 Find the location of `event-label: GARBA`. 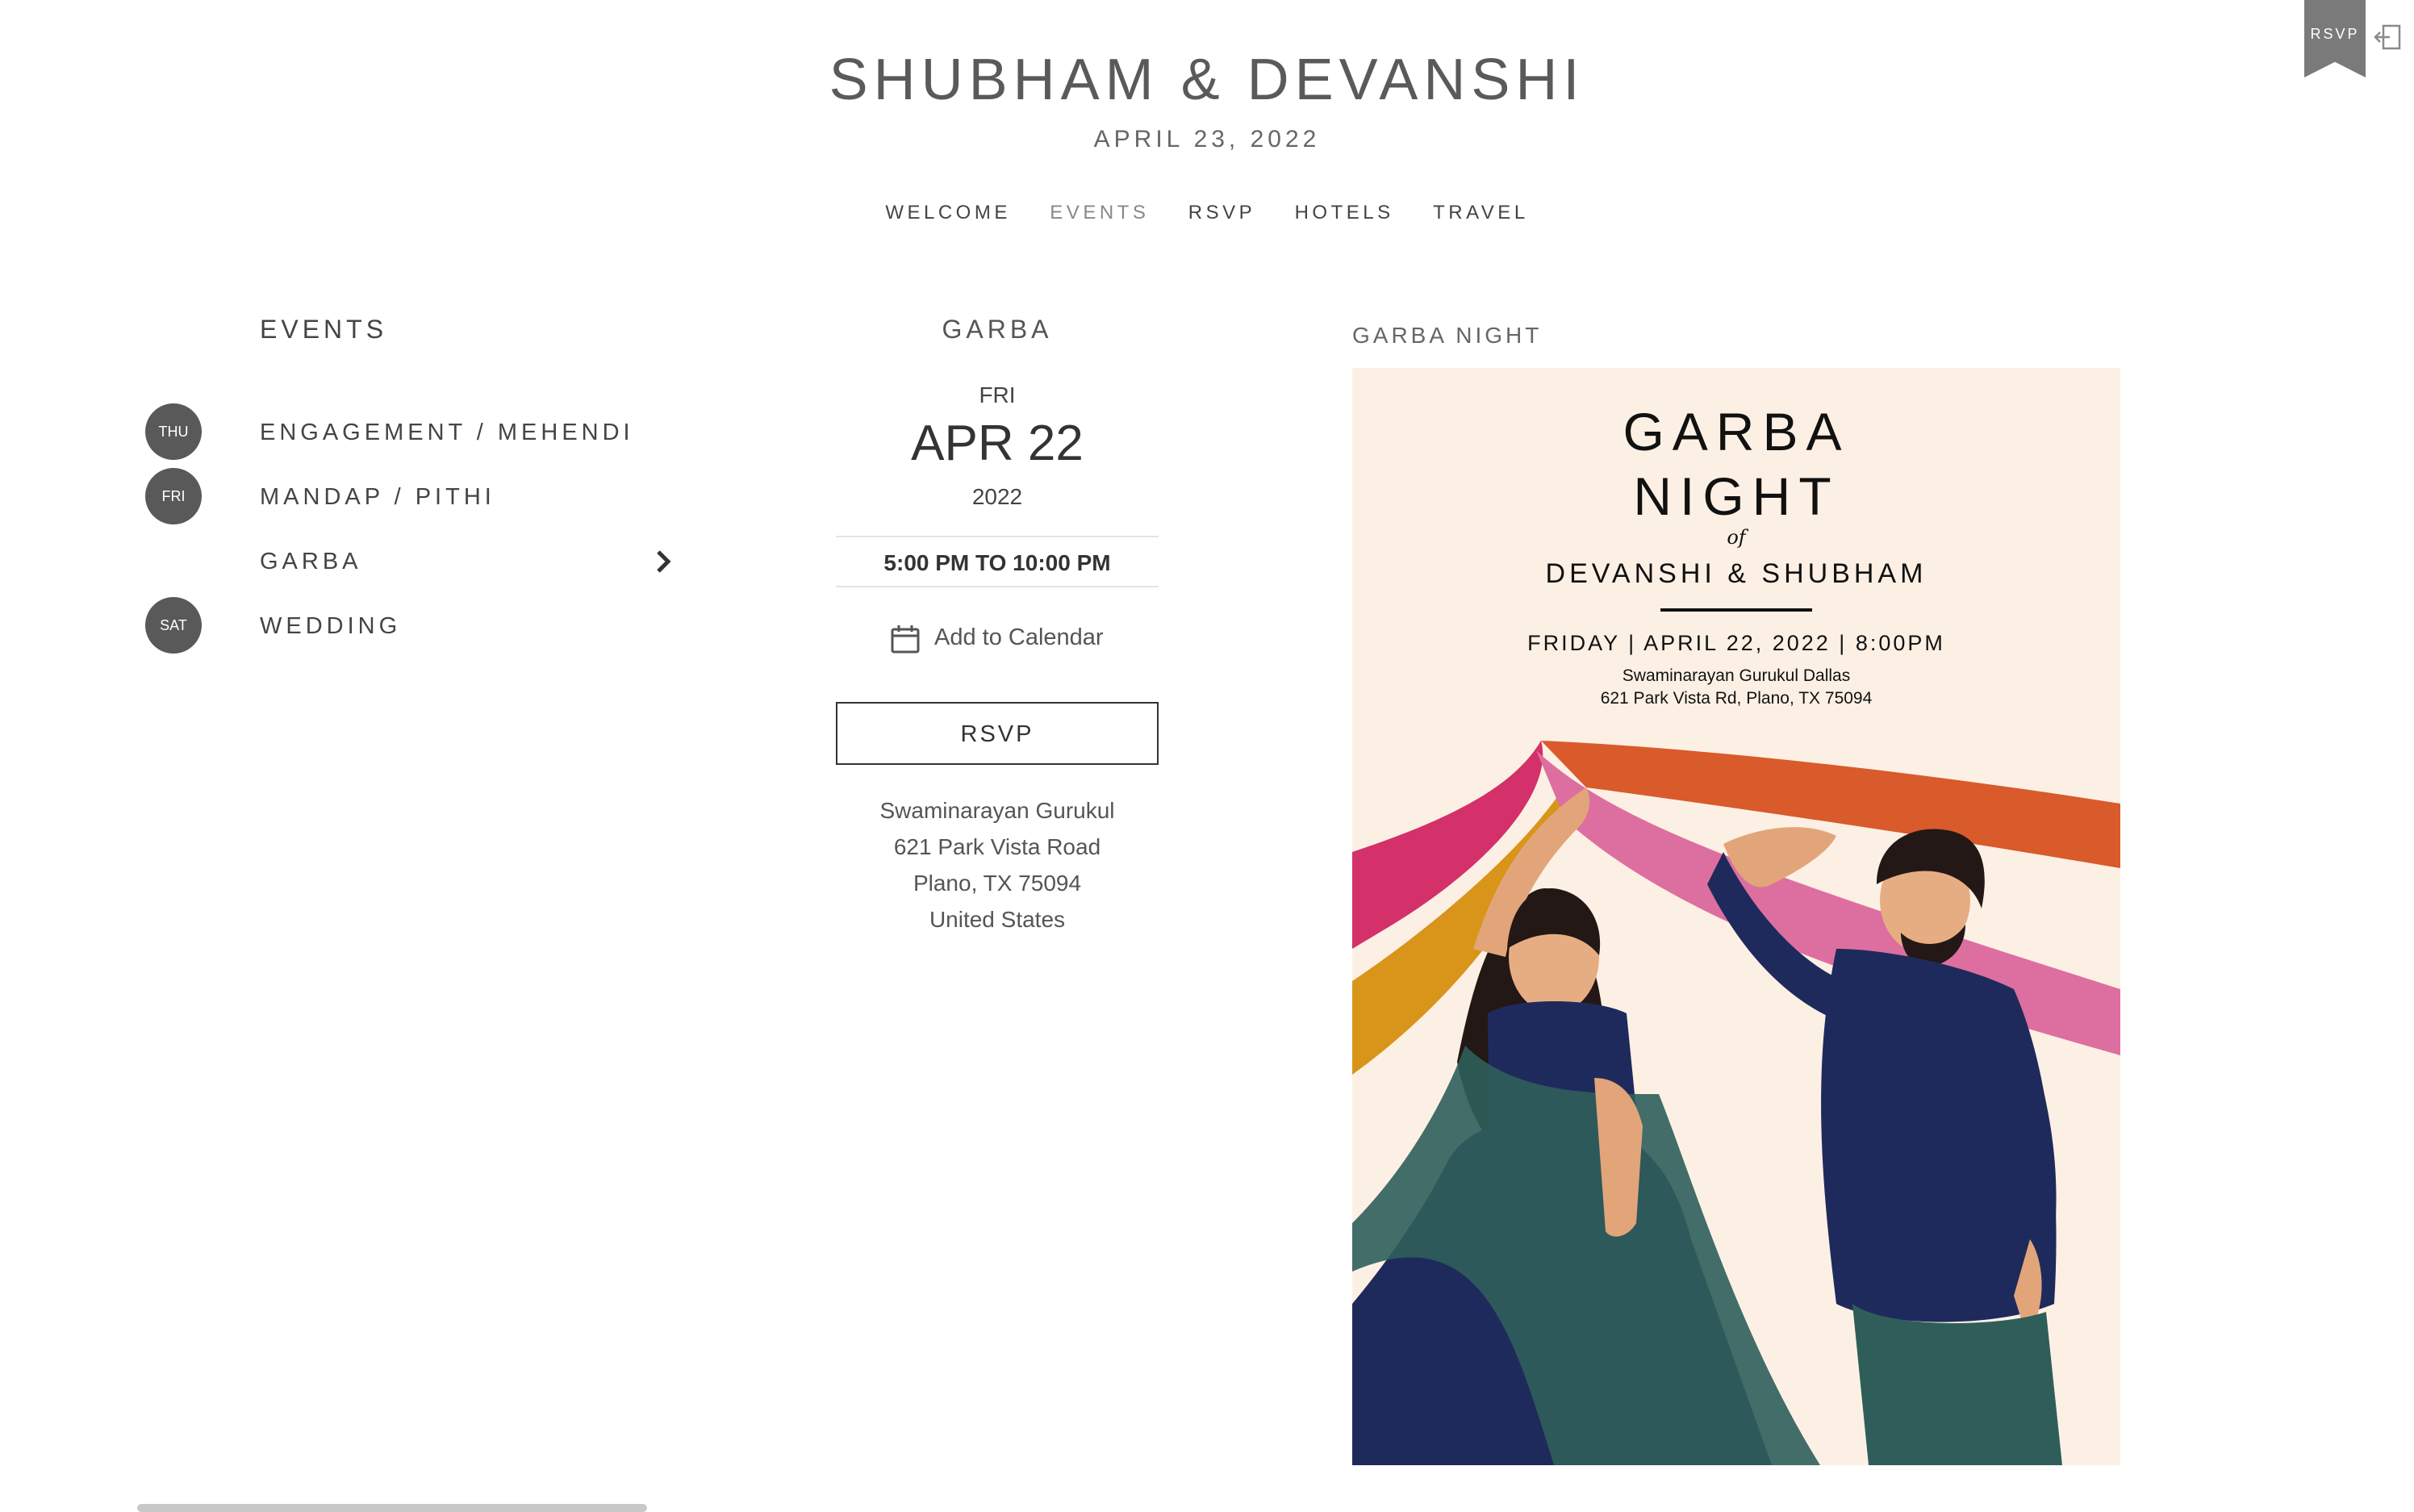

event-label: GARBA is located at coordinates (311, 561).